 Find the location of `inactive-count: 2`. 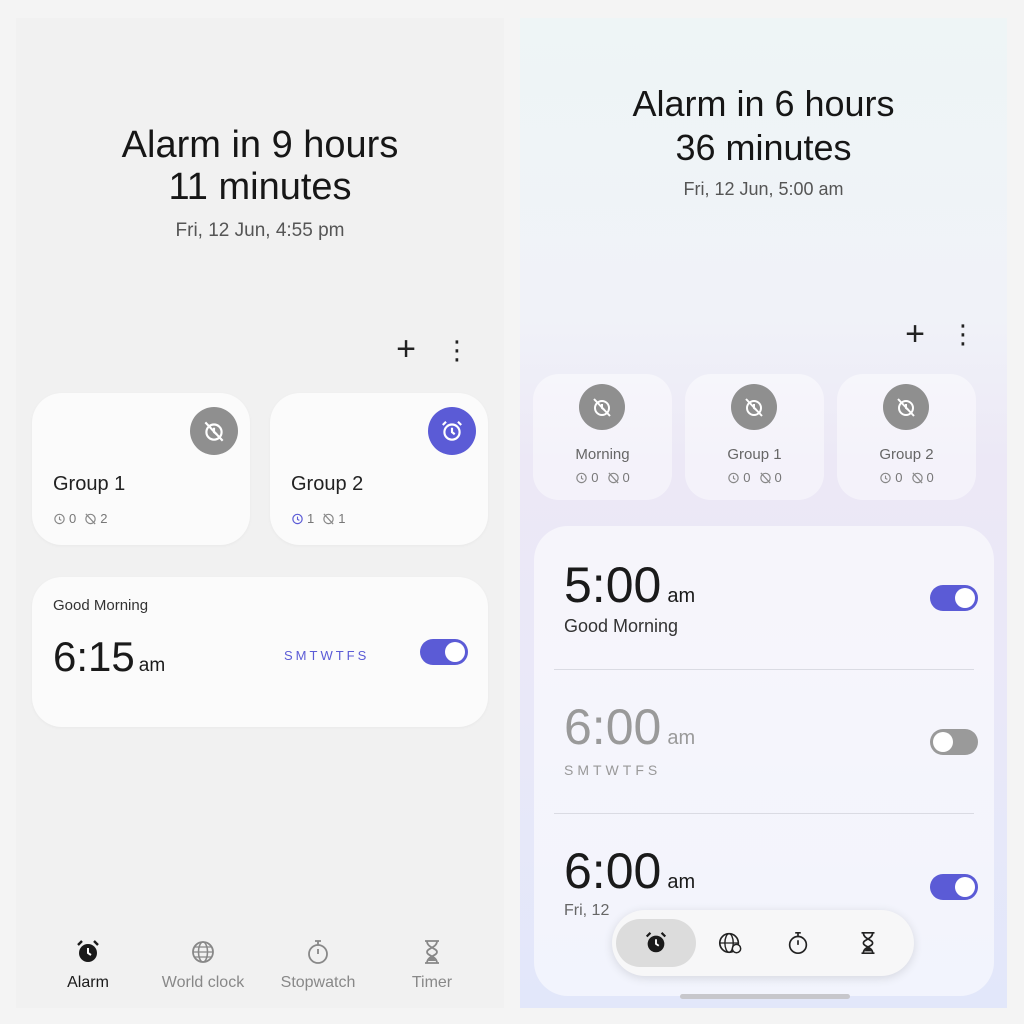

inactive-count: 2 is located at coordinates (95, 518).